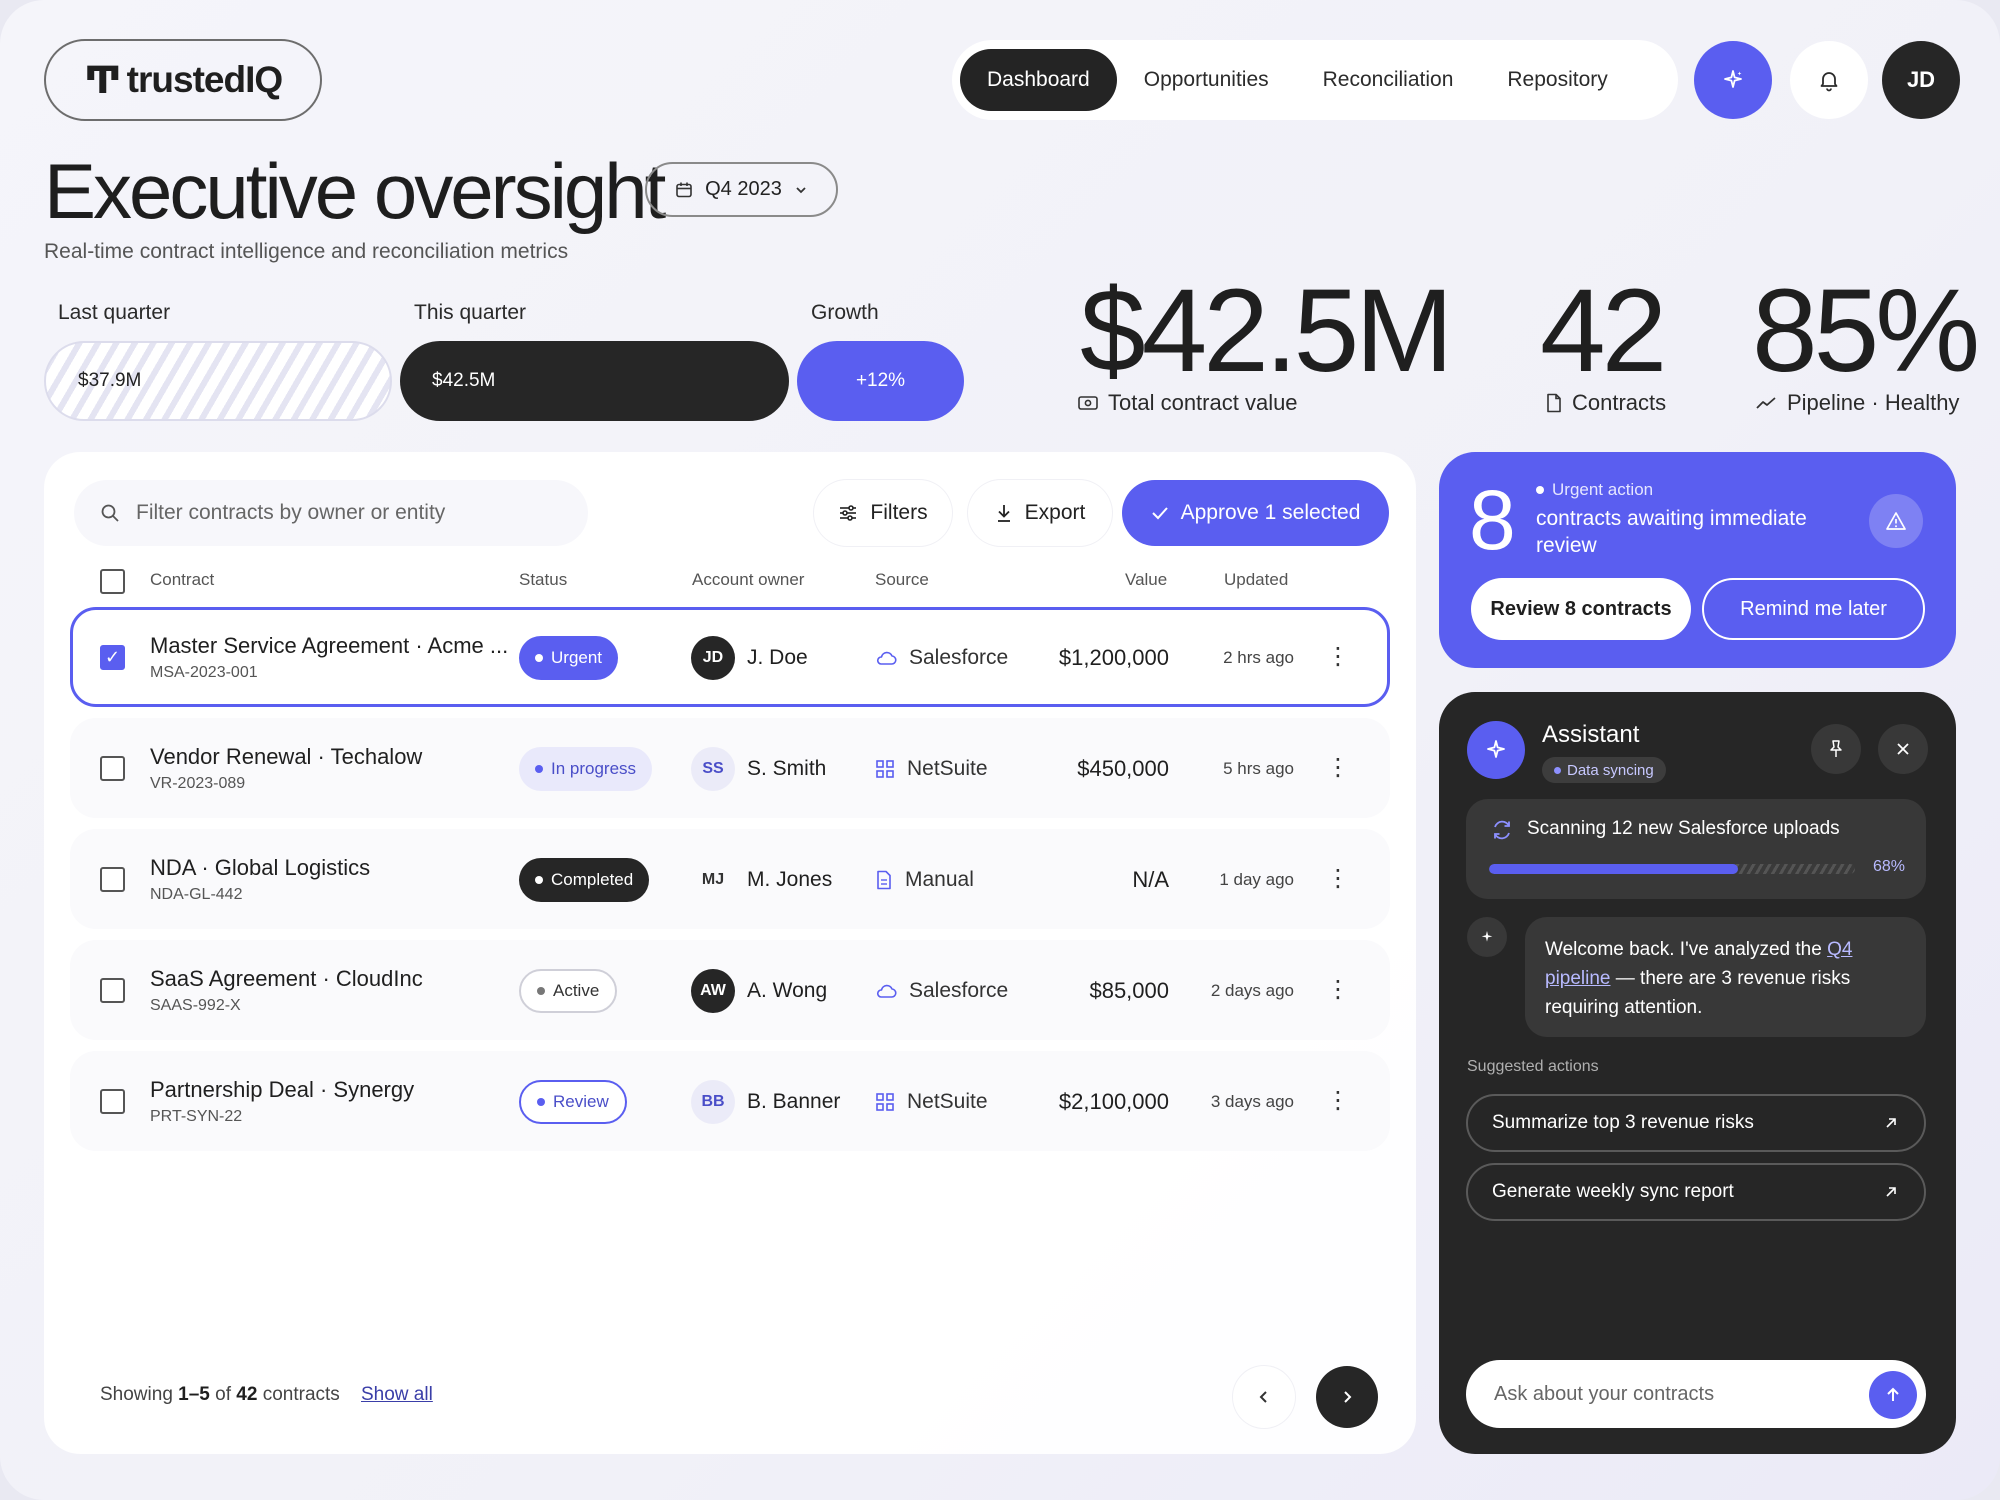  I want to click on export-button: Export, so click(1040, 513).